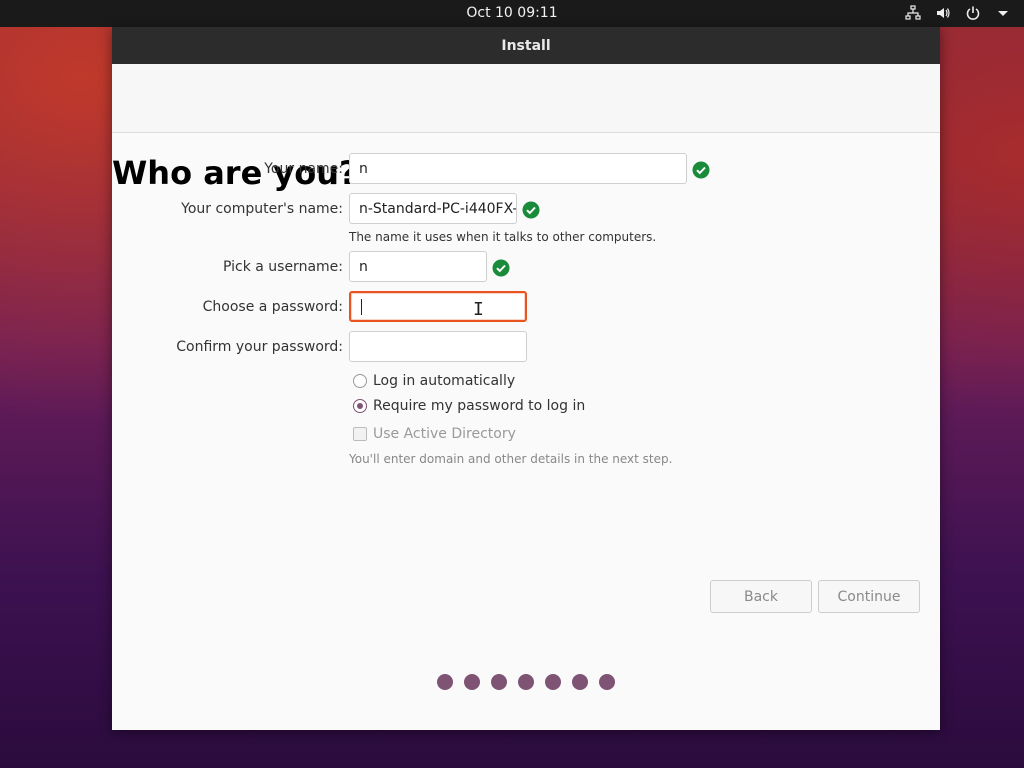  I want to click on login-automatically-label: Log in automatically, so click(444, 381).